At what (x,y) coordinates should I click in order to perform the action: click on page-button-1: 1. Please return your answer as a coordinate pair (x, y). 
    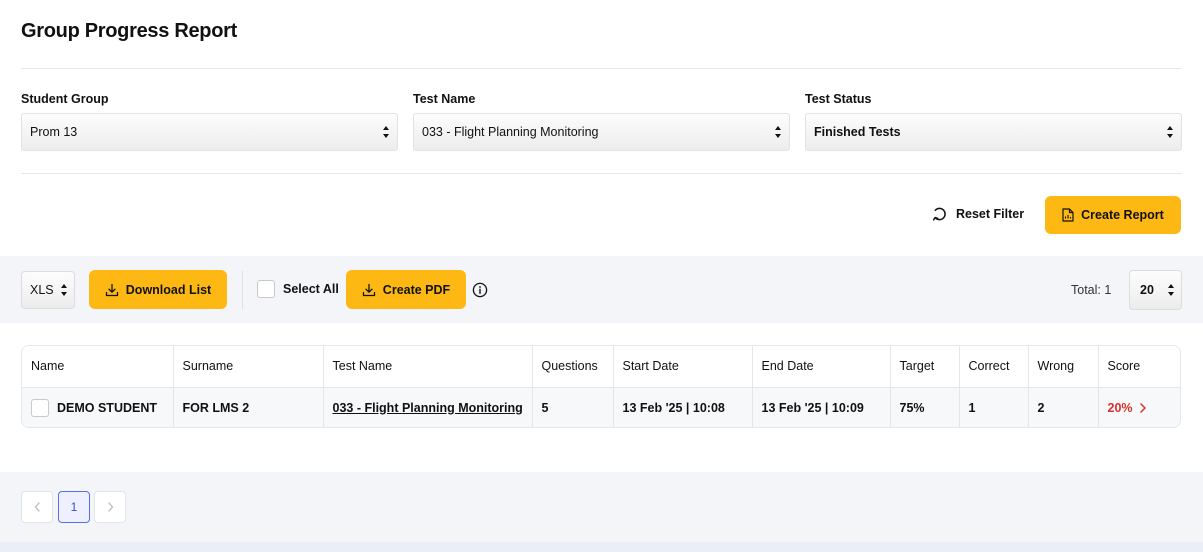
    Looking at the image, I should click on (74, 507).